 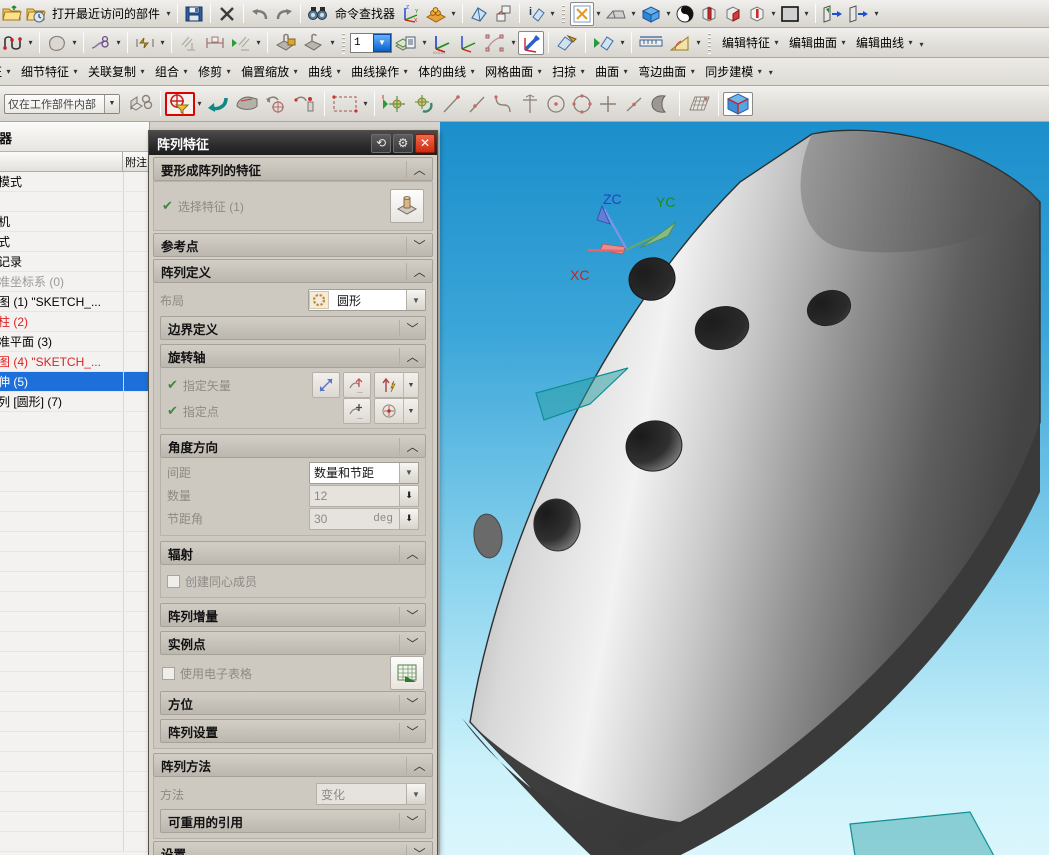 I want to click on line-point-icon, so click(x=478, y=104).